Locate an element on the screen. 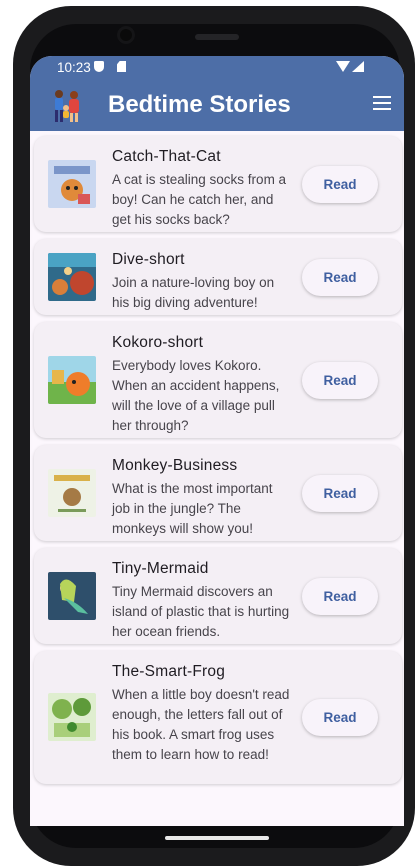 This screenshot has width=417, height=868. status-time: 10:23 is located at coordinates (74, 67).